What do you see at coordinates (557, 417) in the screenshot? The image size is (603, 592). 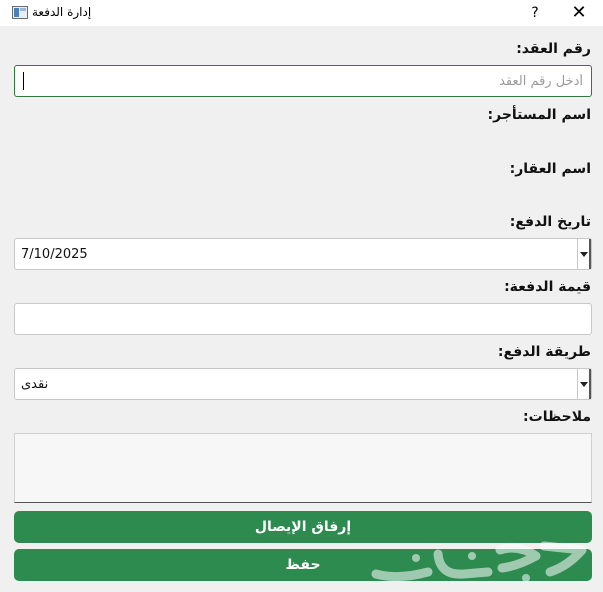 I see `notes-label: ملاحظات:` at bounding box center [557, 417].